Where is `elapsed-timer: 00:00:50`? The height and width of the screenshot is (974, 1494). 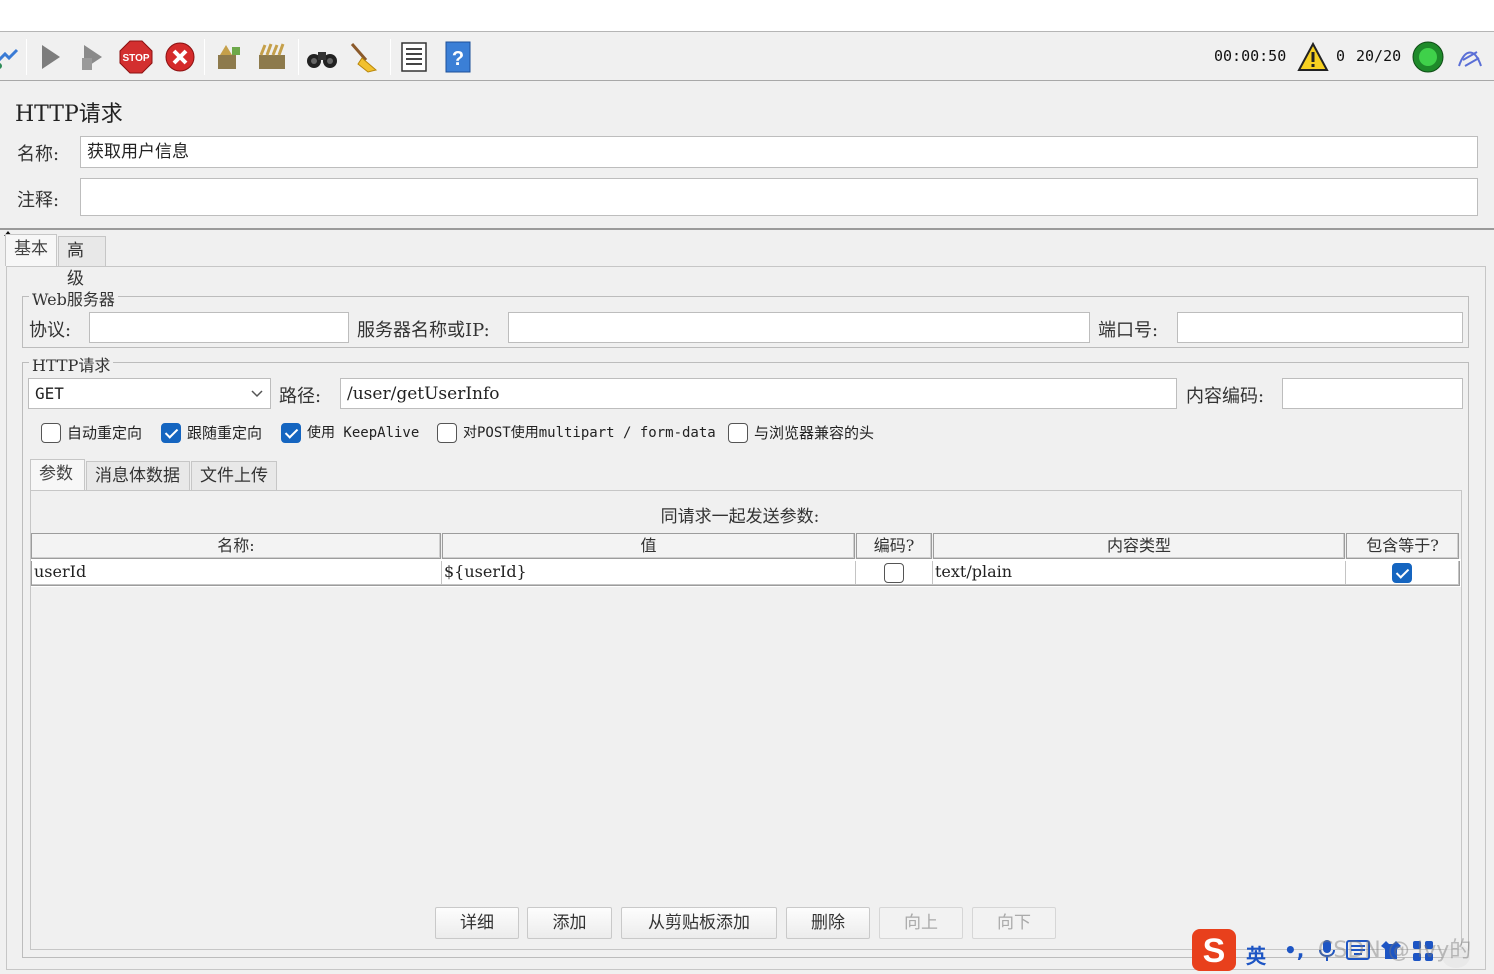 elapsed-timer: 00:00:50 is located at coordinates (1250, 56).